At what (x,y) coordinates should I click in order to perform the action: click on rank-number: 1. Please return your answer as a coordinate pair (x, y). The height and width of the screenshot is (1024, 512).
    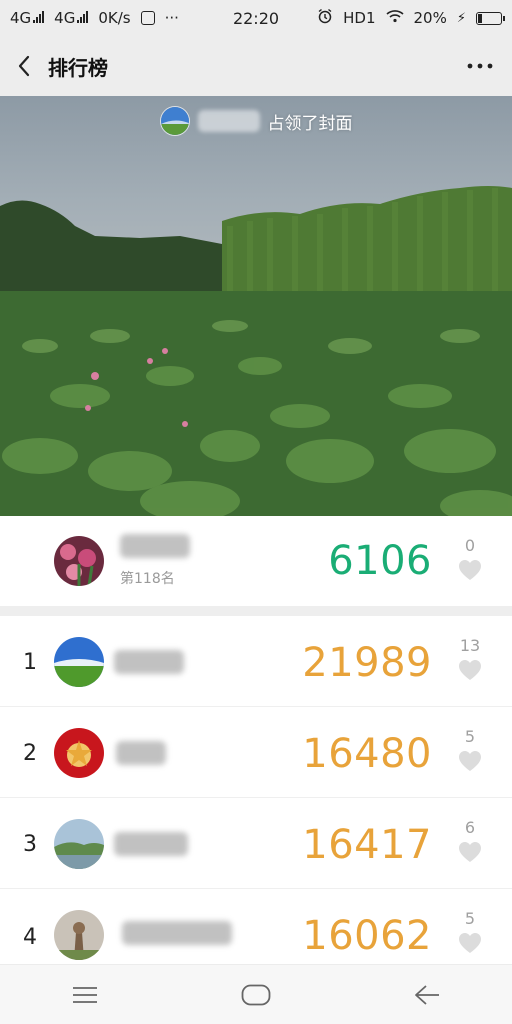
    Looking at the image, I should click on (30, 662).